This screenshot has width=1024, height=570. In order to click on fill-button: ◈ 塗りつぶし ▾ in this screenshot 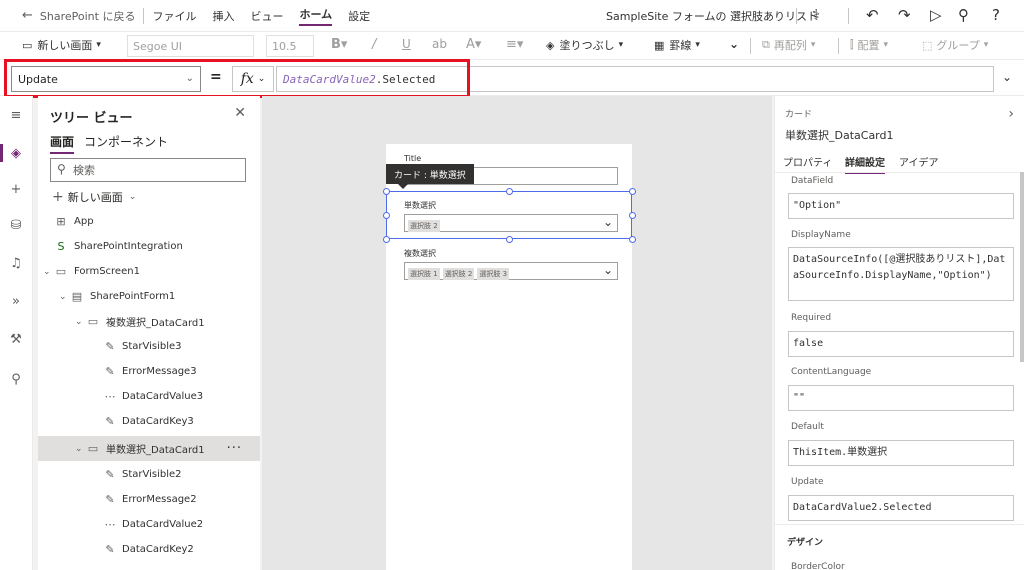, I will do `click(584, 45)`.